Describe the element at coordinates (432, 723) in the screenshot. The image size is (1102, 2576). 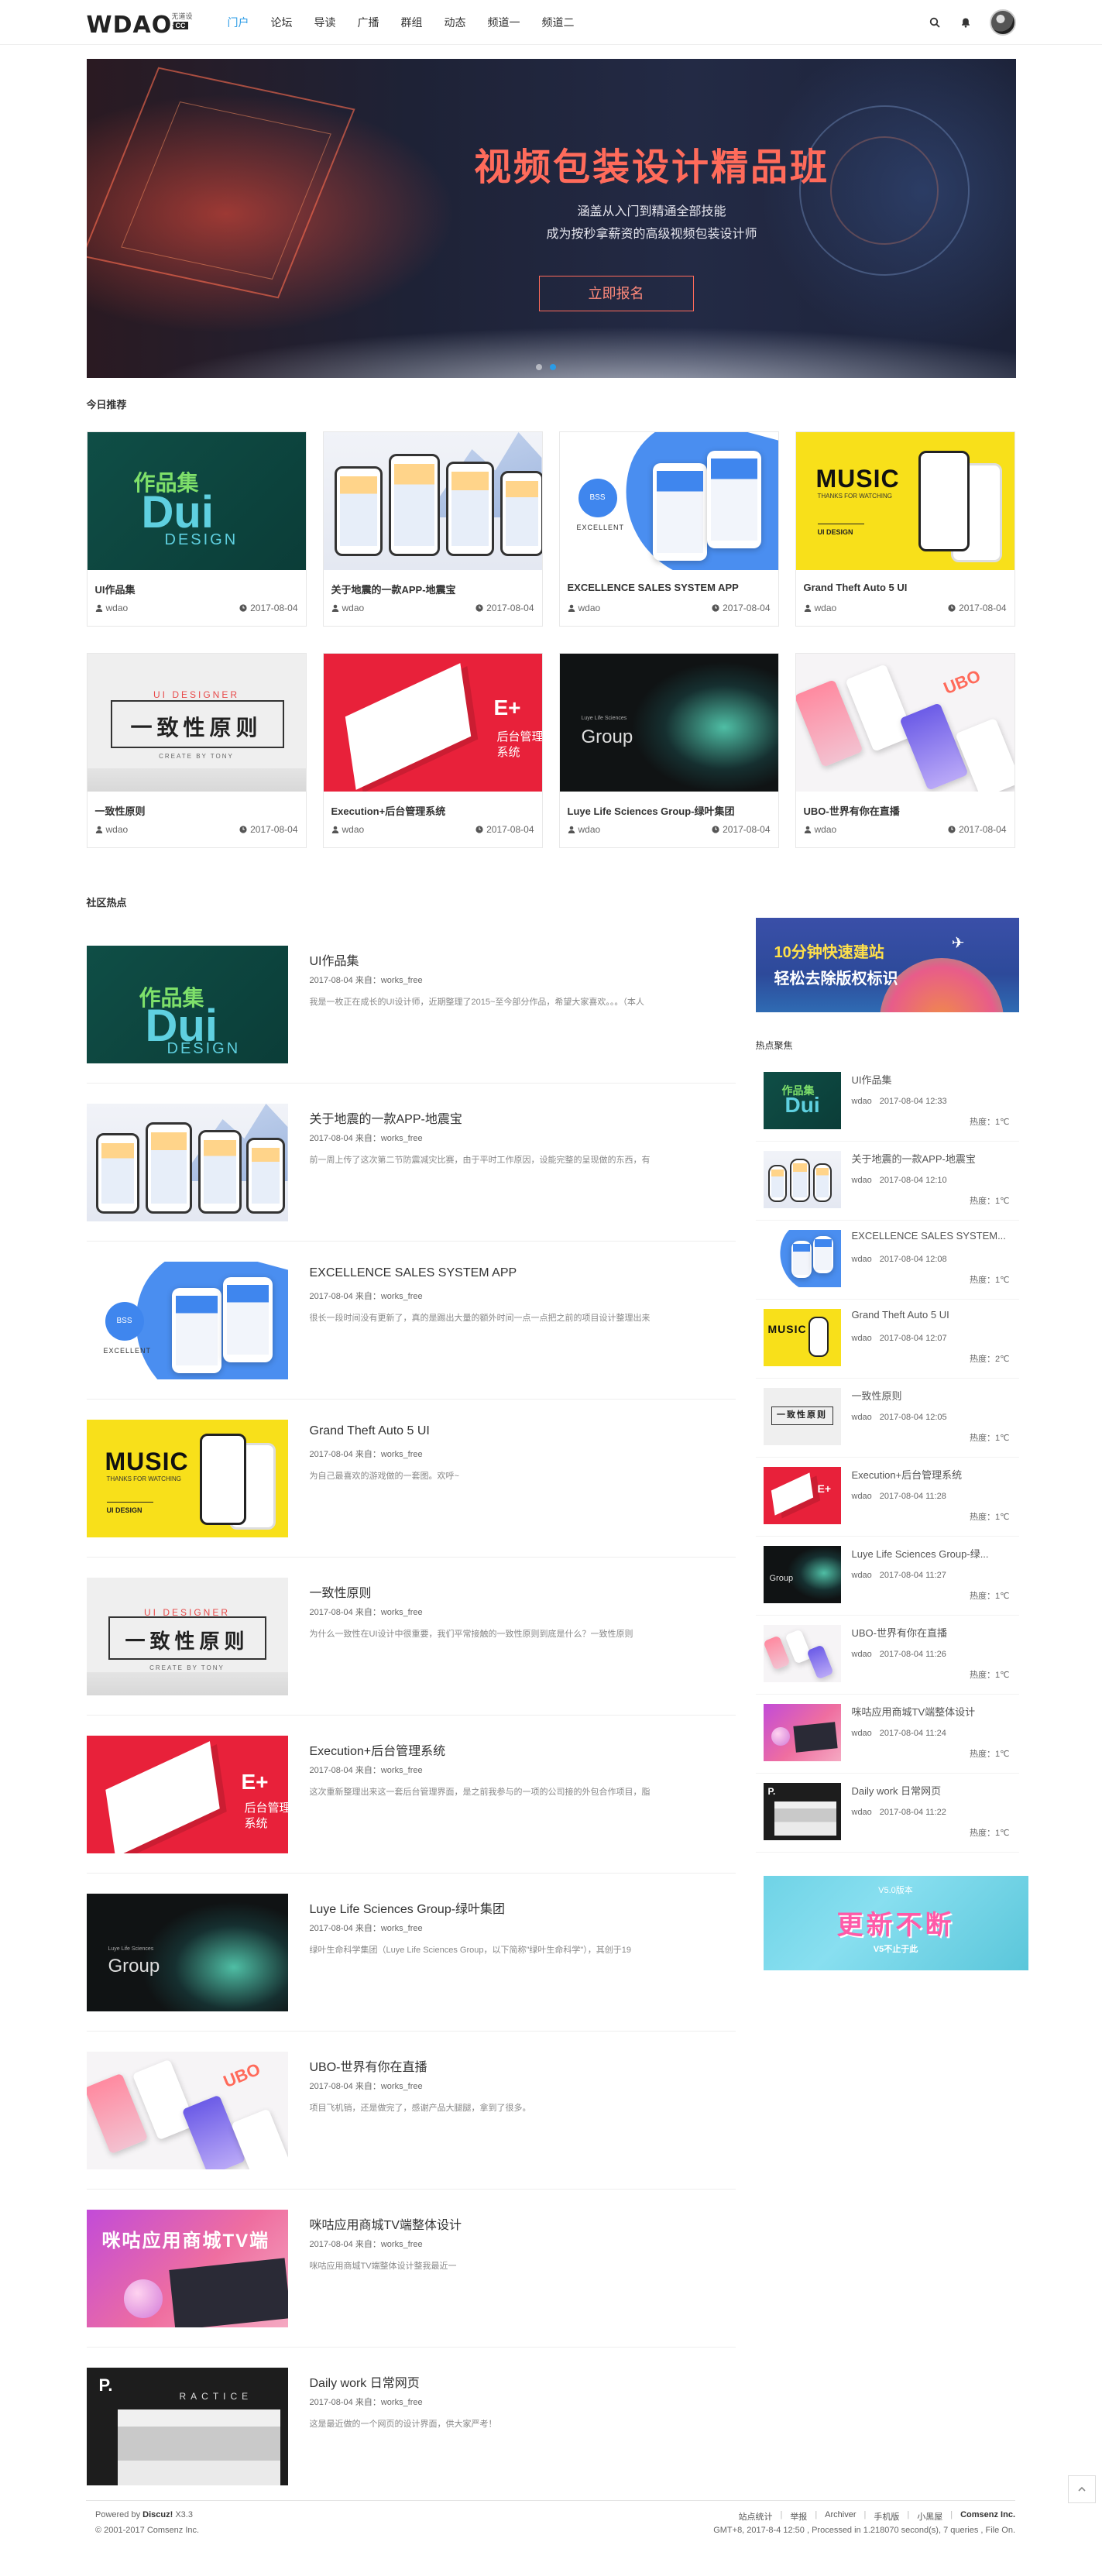
I see `card-thumbnail: E+ 后台管理系统` at that location.